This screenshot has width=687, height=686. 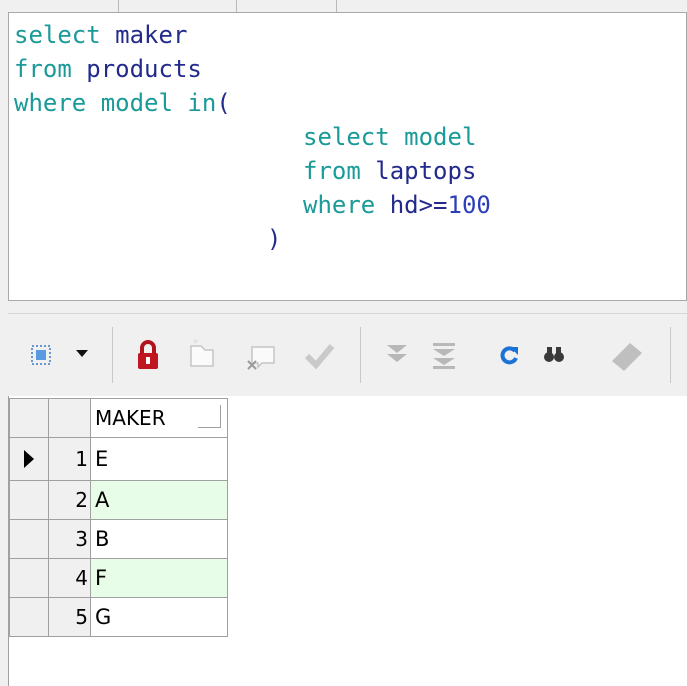 I want to click on toolbar-separator, so click(x=112, y=355).